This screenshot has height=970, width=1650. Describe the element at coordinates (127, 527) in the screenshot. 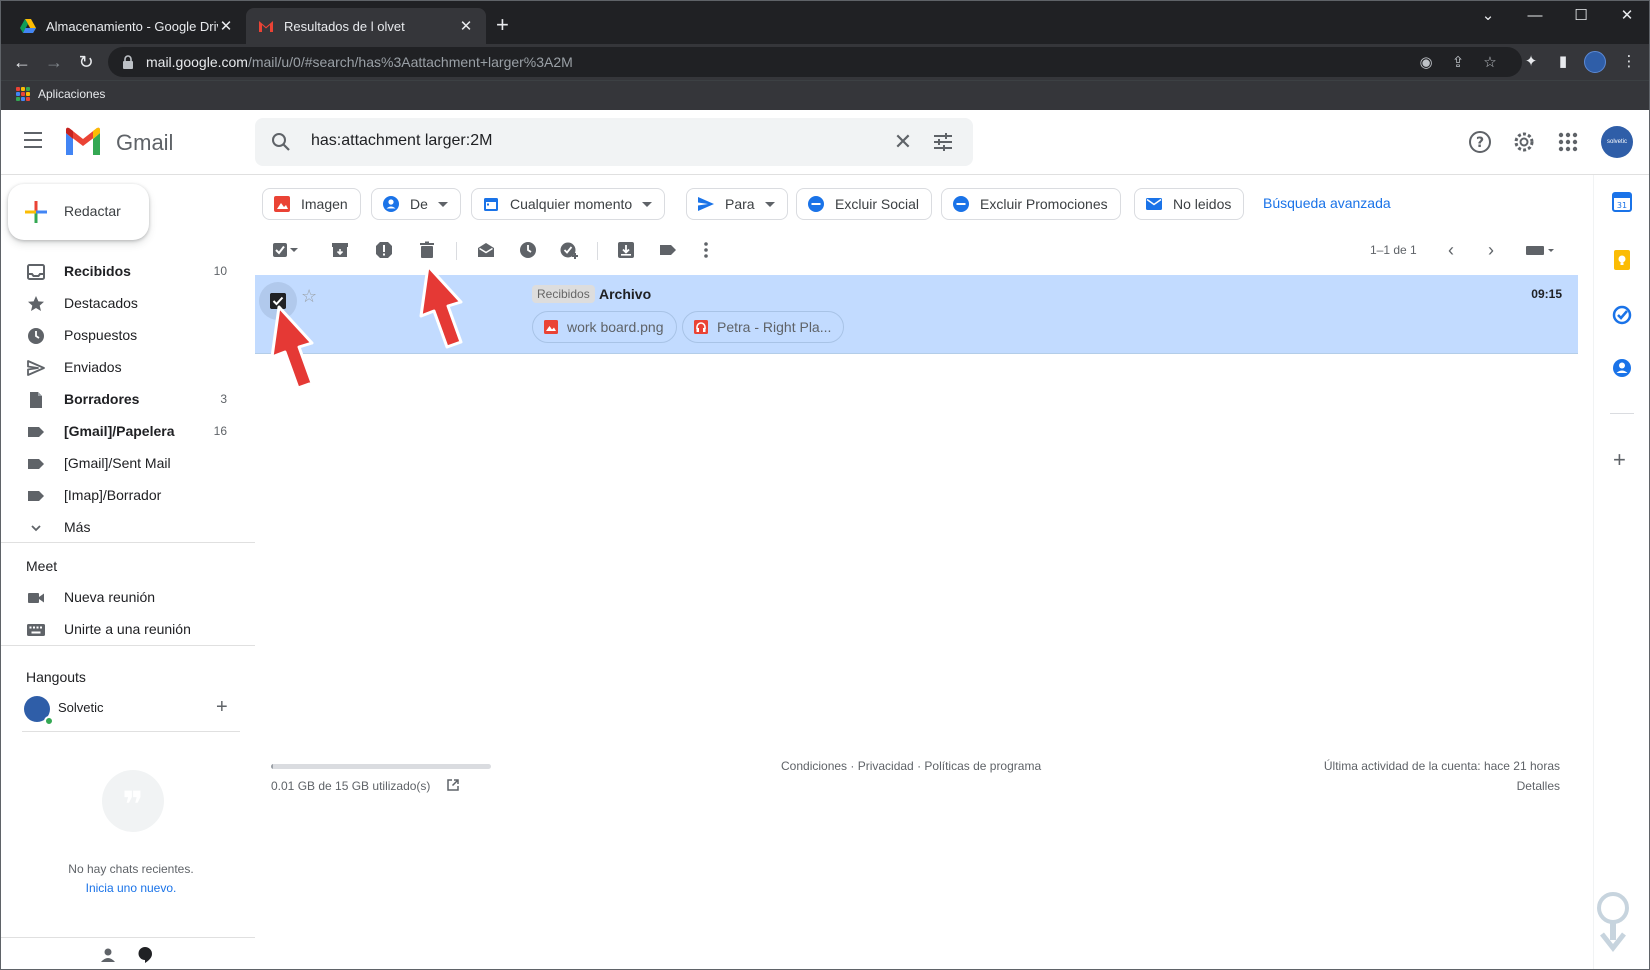

I see `sidebar-item-mas: Más` at that location.